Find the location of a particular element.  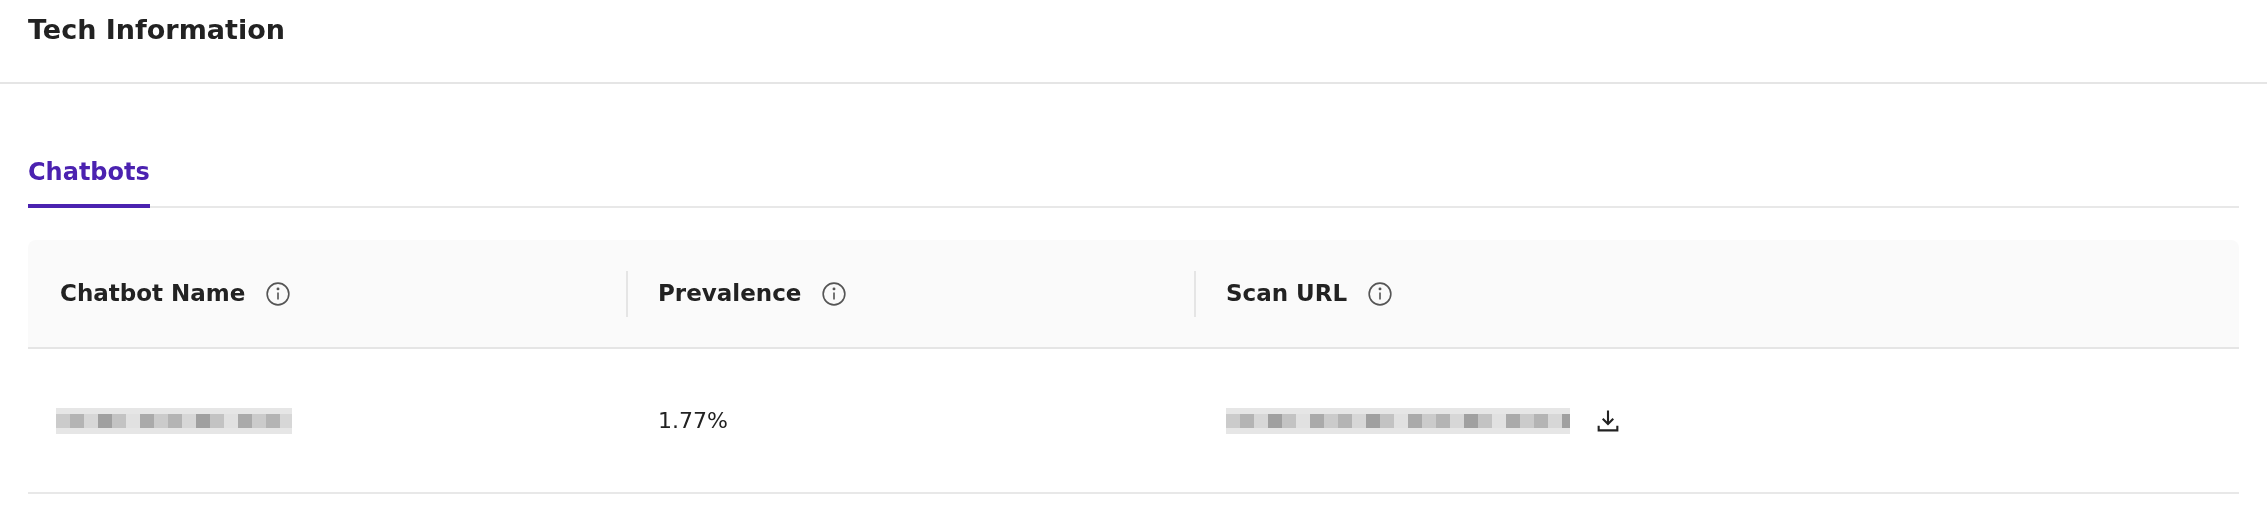

column-header: Prevalence is located at coordinates (730, 294).